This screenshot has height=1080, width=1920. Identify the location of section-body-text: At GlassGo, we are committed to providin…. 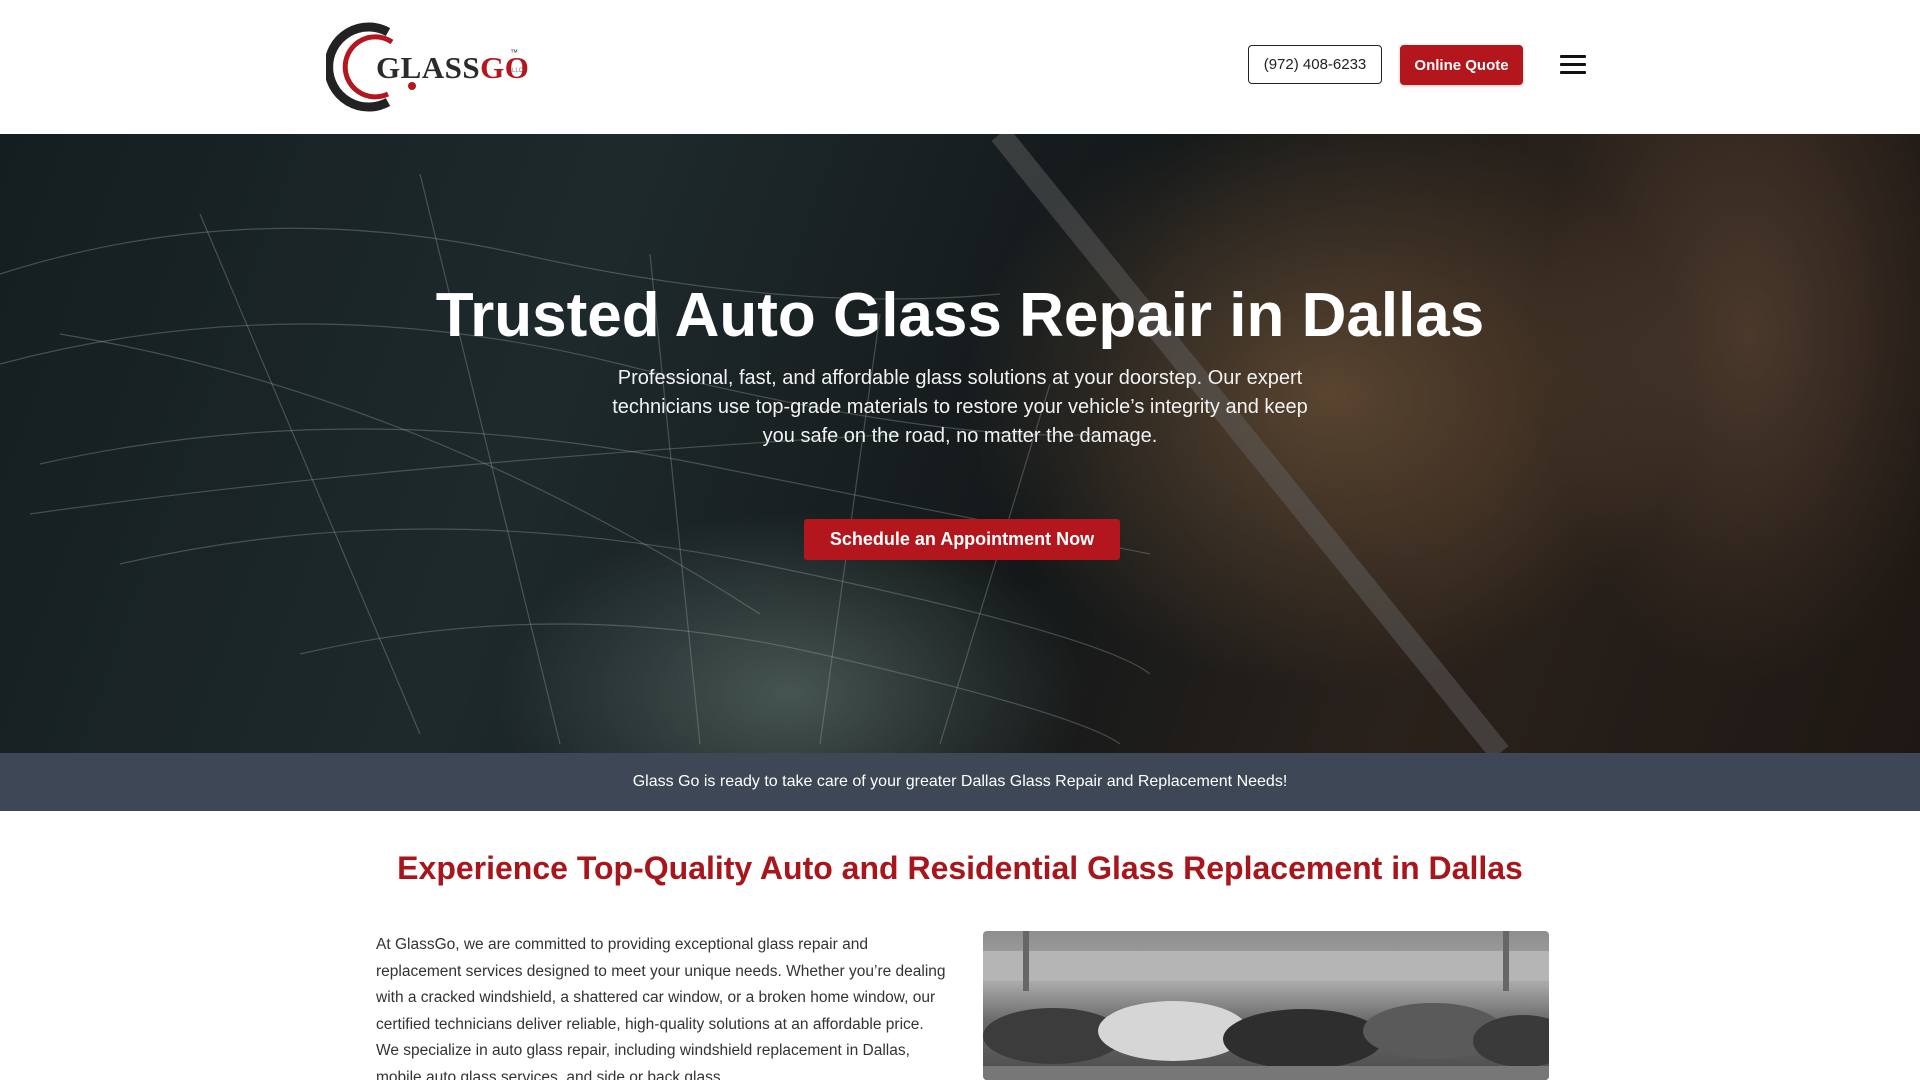
(661, 1008).